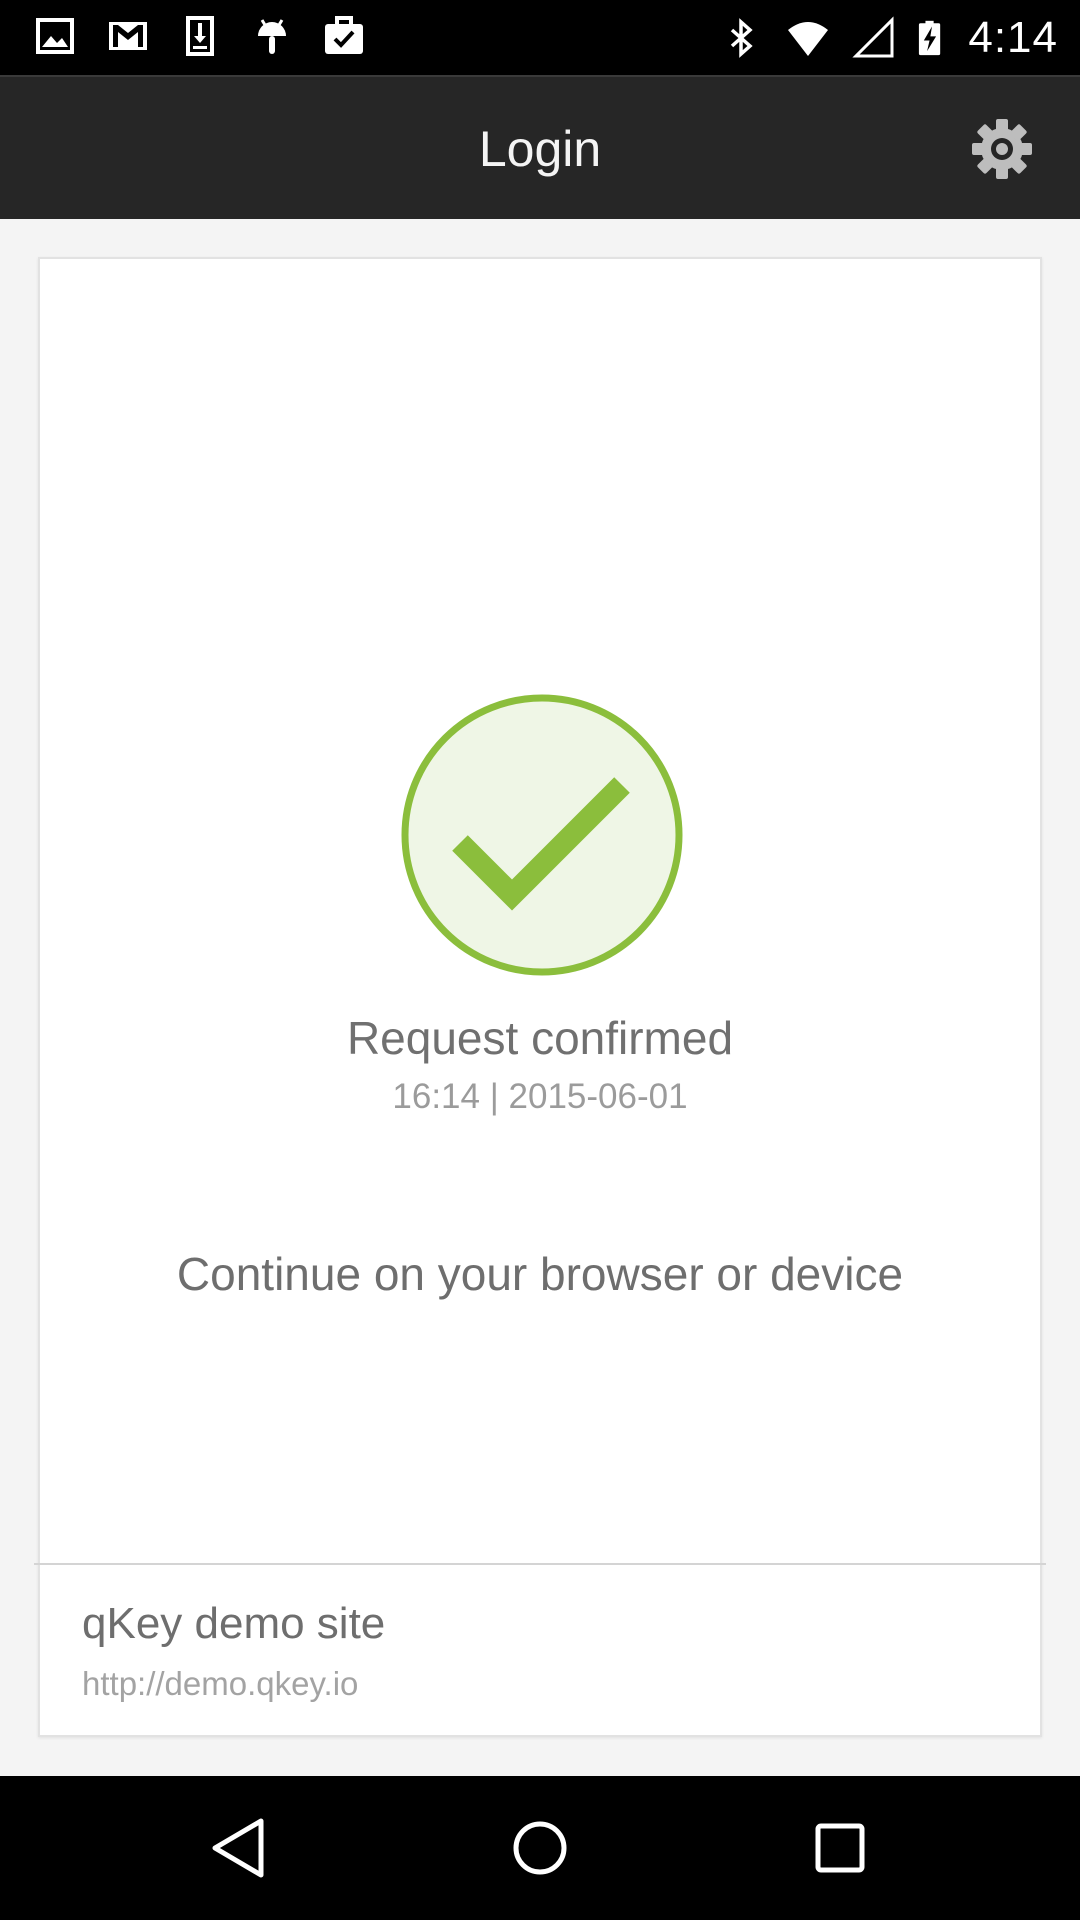 The width and height of the screenshot is (1080, 1920). Describe the element at coordinates (128, 36) in the screenshot. I see `gmail-icon` at that location.